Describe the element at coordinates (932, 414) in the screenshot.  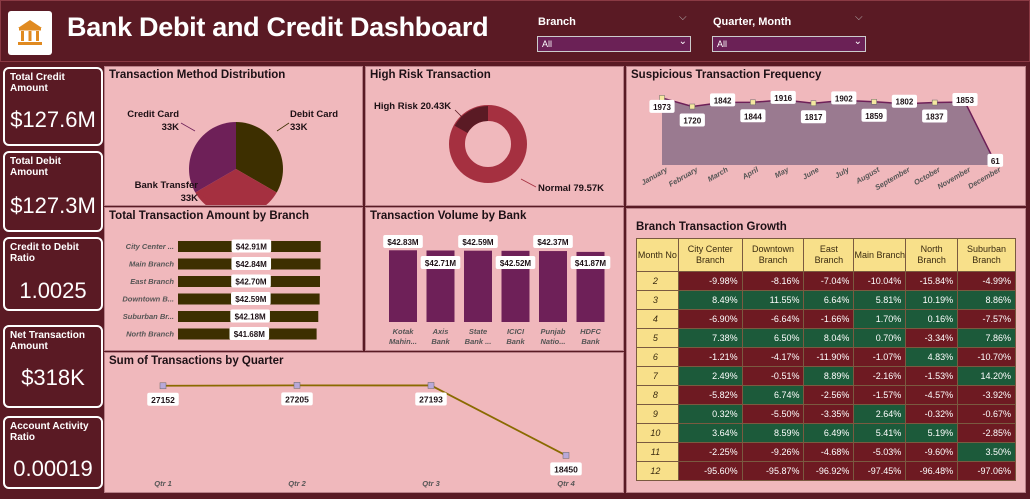
I see `growth-cell: -0.32%` at that location.